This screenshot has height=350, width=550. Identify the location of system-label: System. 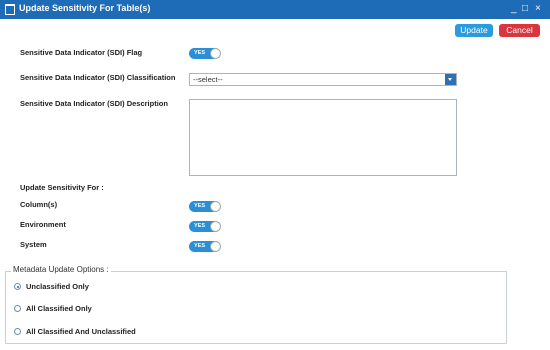
(33, 244).